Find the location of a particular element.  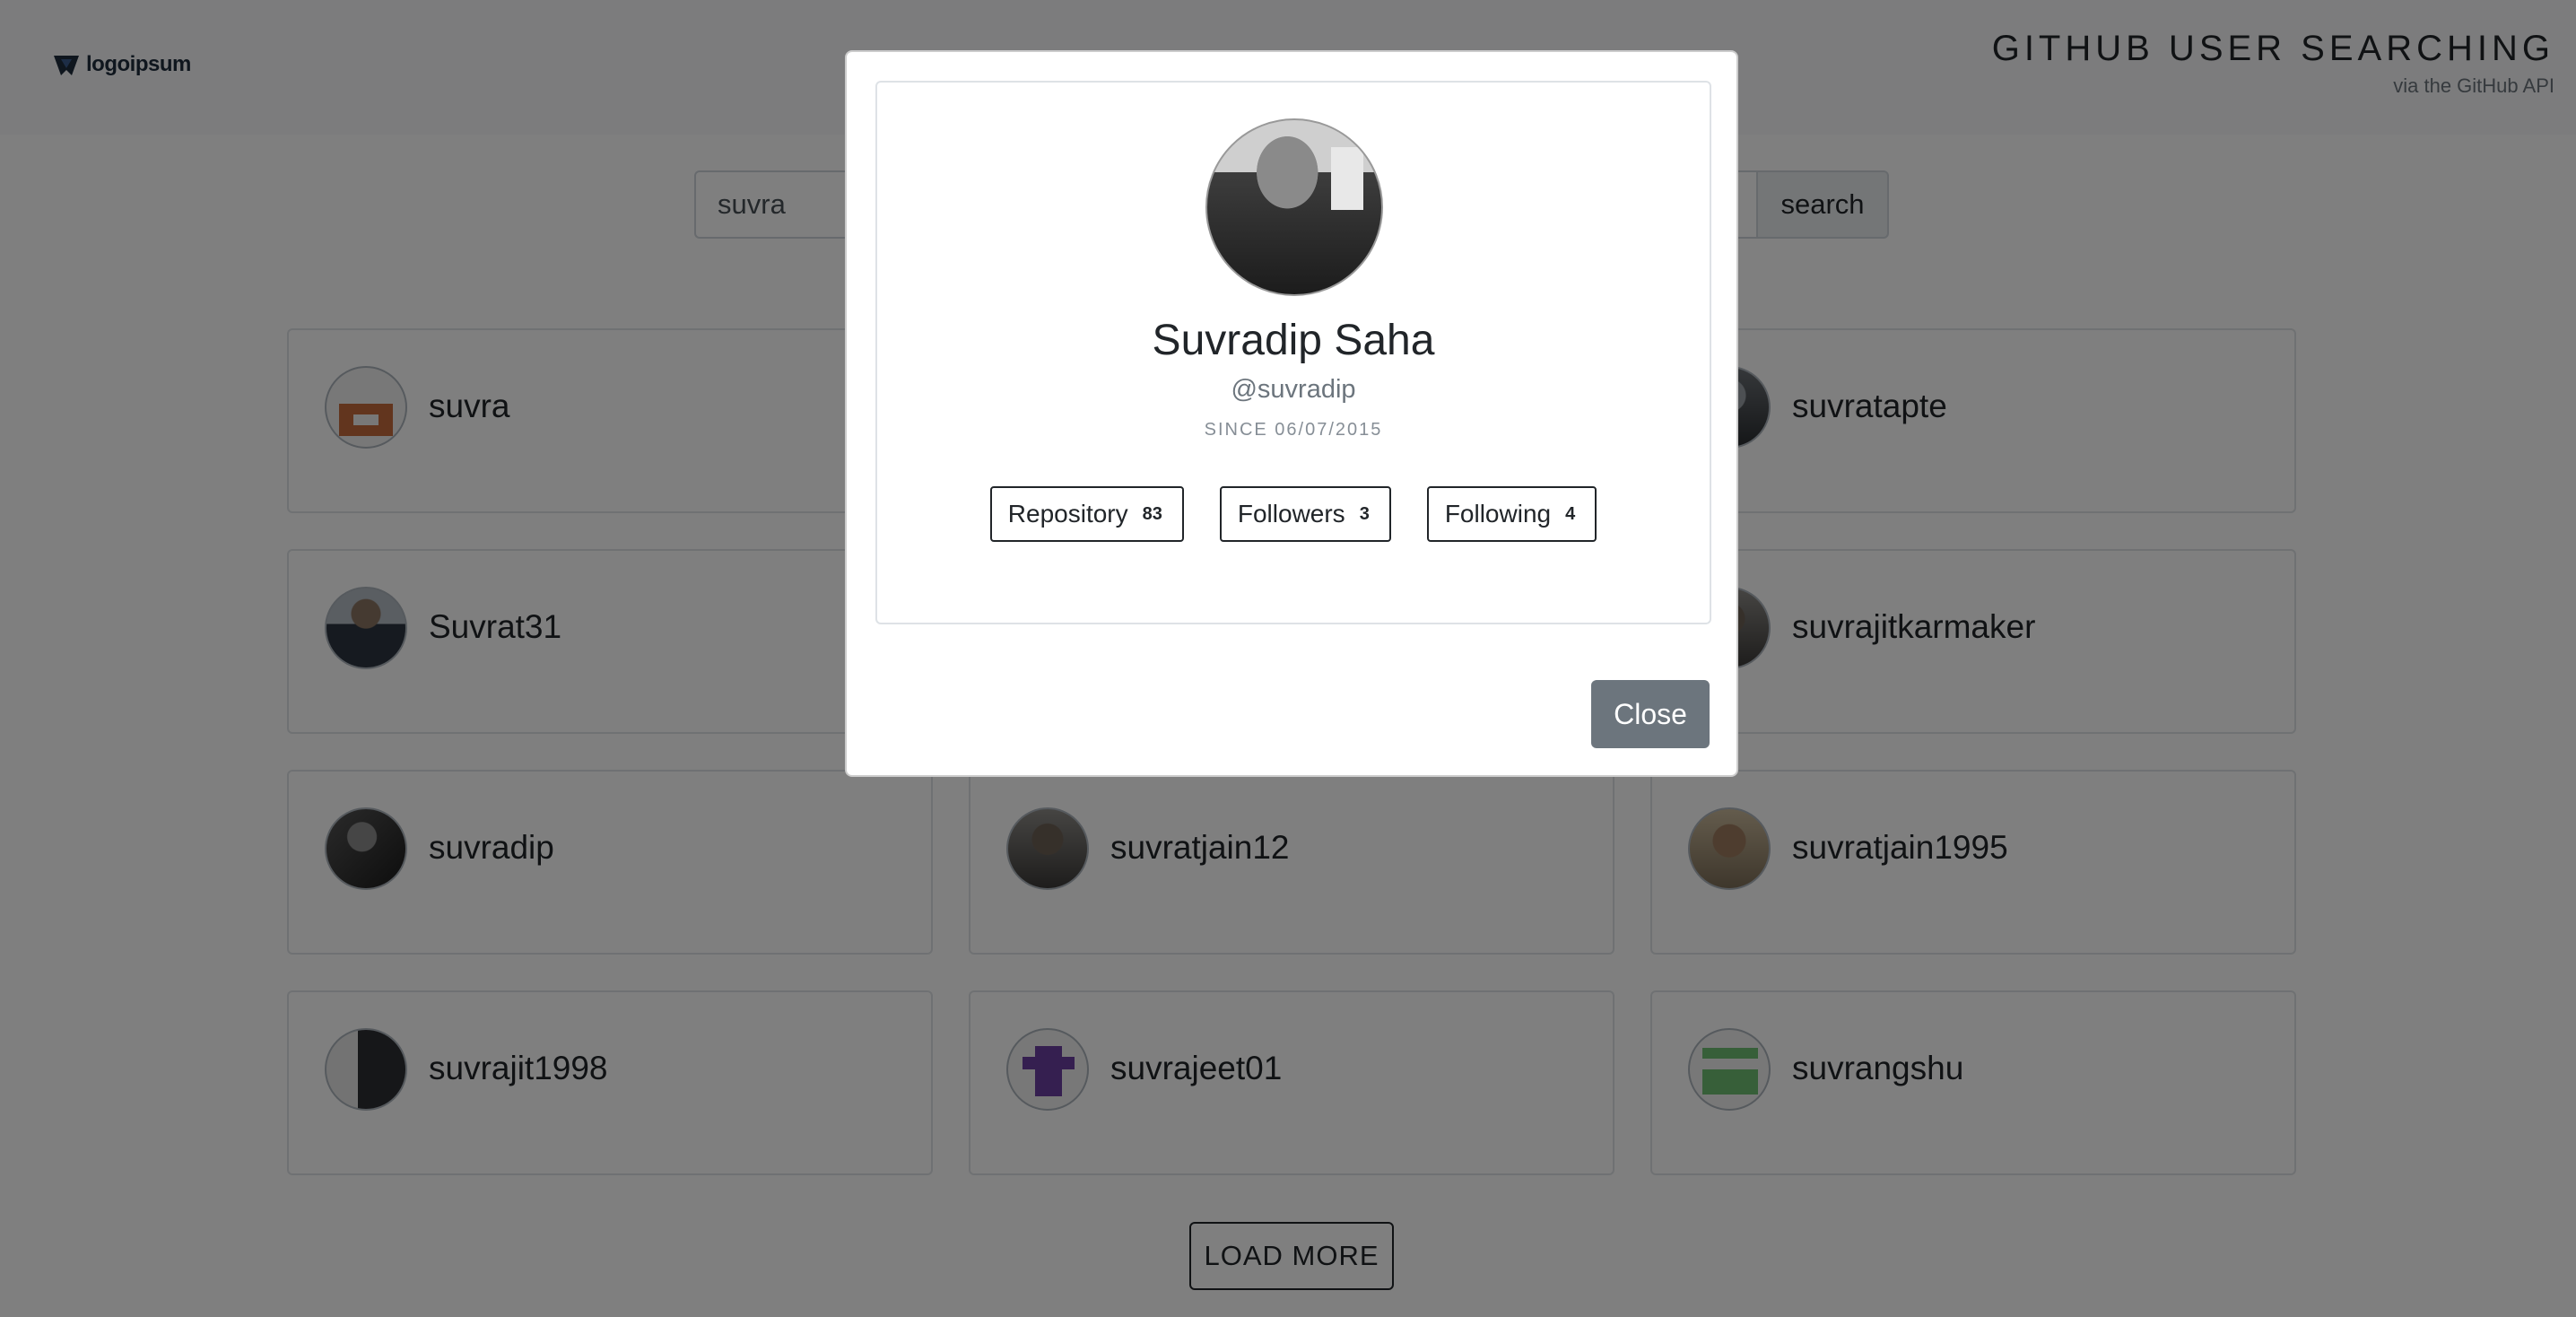

stat-count: 3 is located at coordinates (1364, 513).